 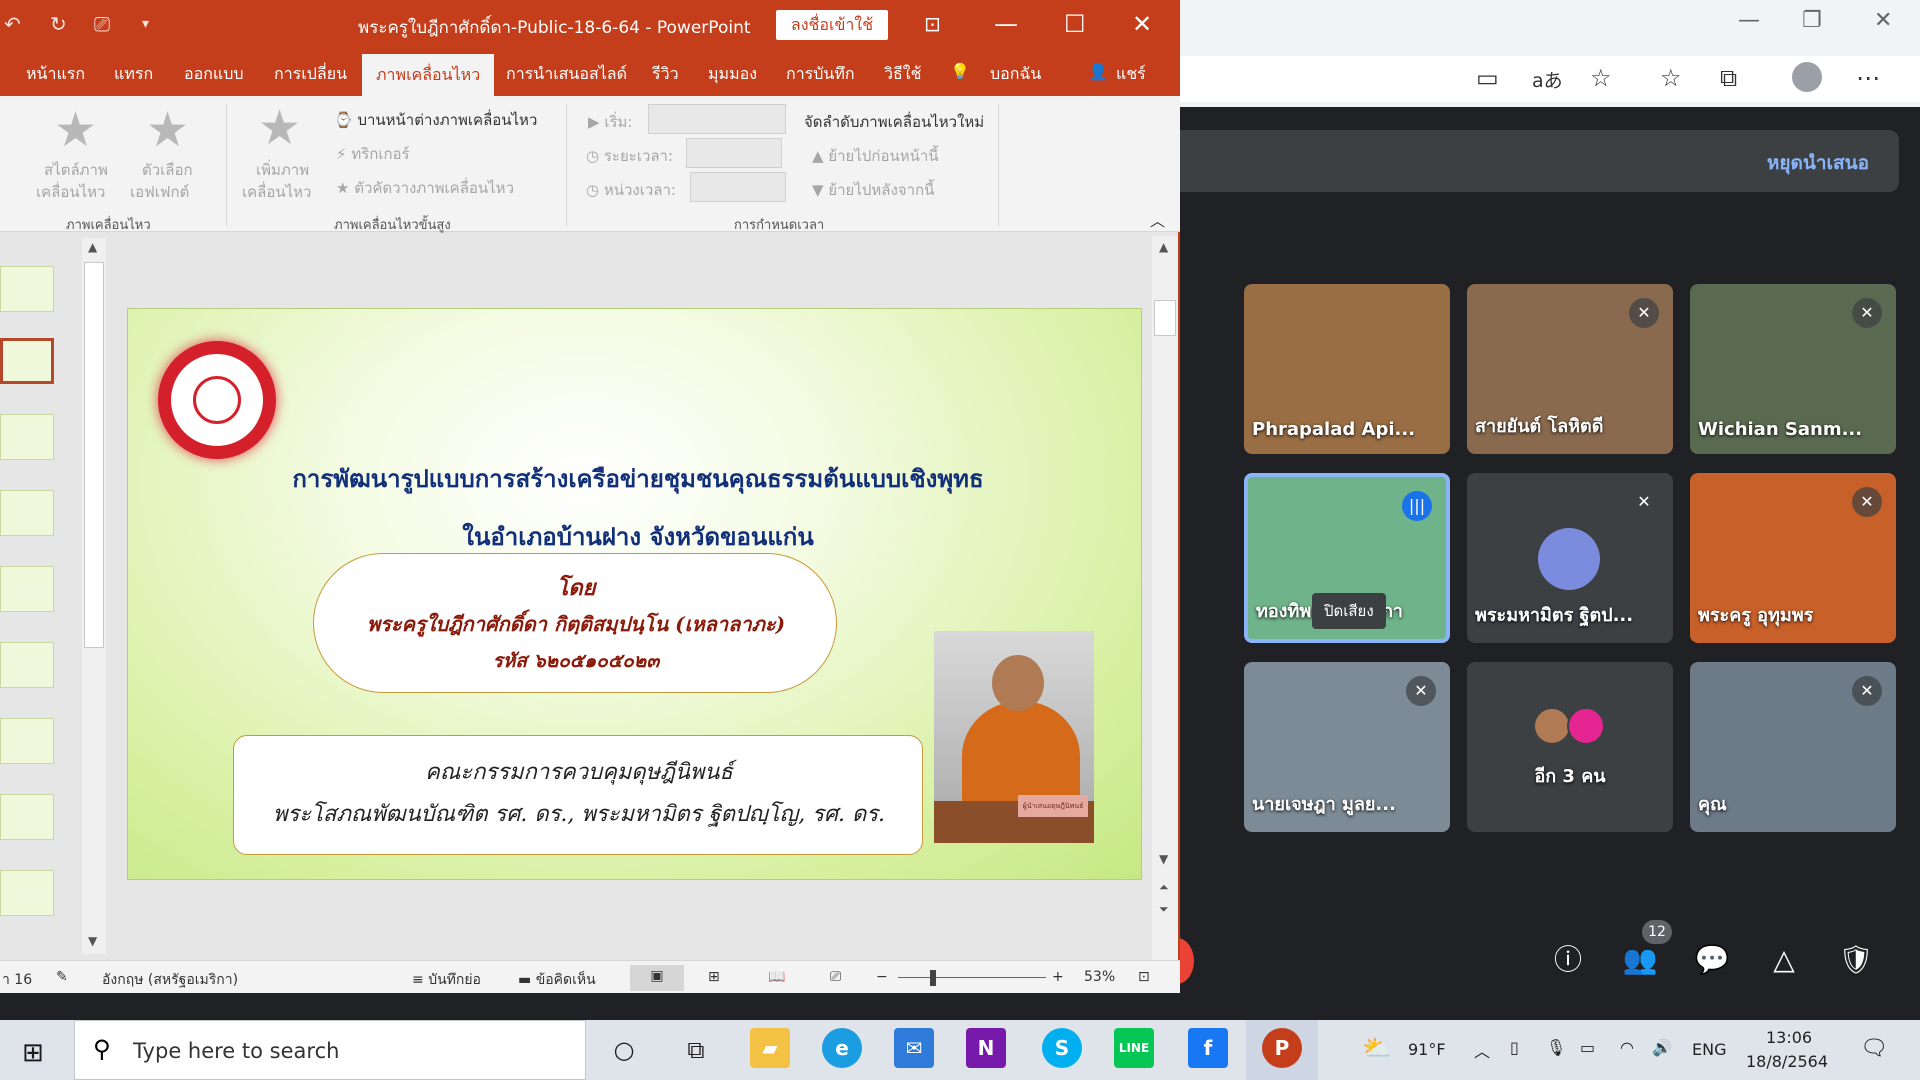 What do you see at coordinates (1570, 747) in the screenshot?
I see `participant-tile: อีก 3 คน` at bounding box center [1570, 747].